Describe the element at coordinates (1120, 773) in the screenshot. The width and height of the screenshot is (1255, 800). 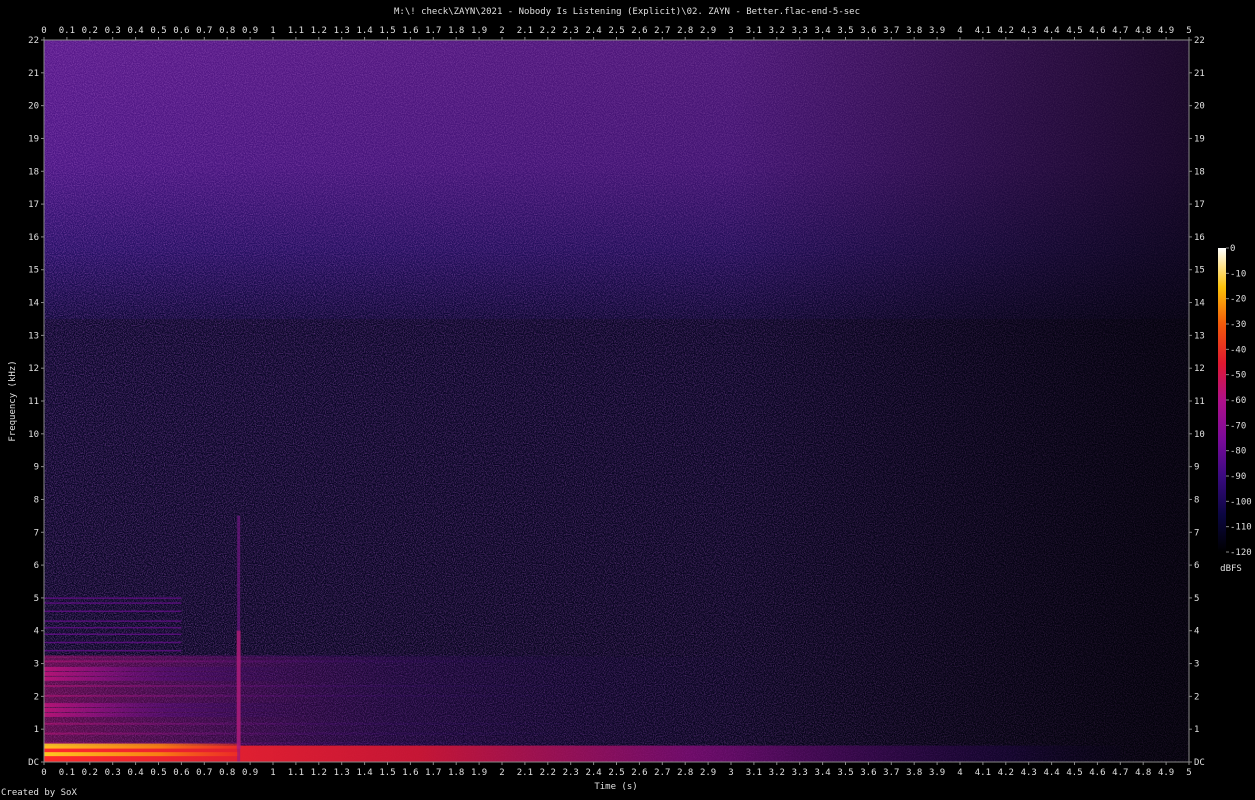
I see `x-tick-label-bottom: 4.7` at that location.